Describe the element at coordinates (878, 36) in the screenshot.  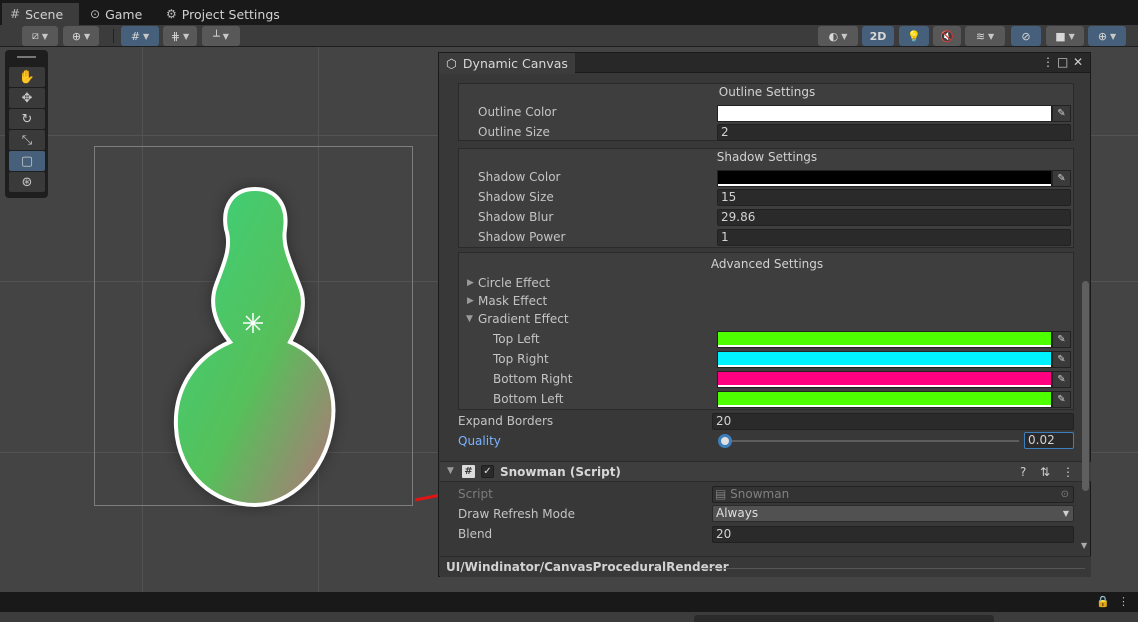
I see `2d-toggle-button: 2D` at that location.